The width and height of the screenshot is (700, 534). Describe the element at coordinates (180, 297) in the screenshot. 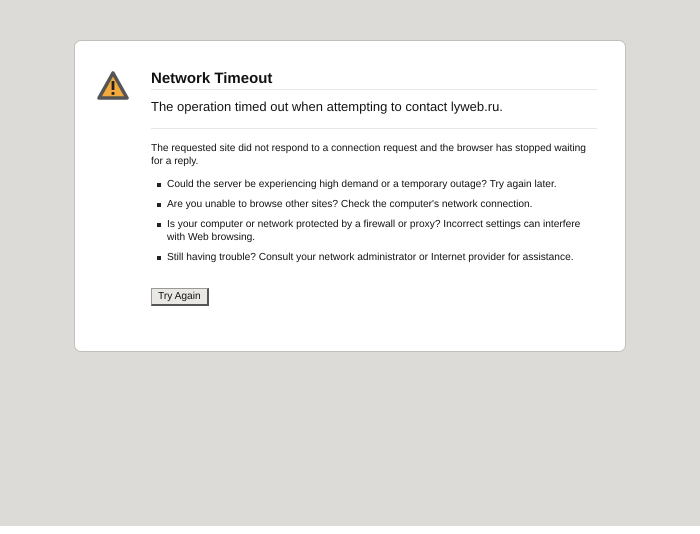

I see `try-again-button: Try Again` at that location.